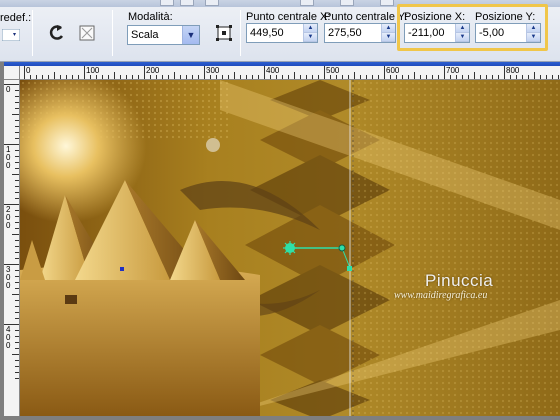  What do you see at coordinates (472, 27) in the screenshot?
I see `position-highlight-box` at bounding box center [472, 27].